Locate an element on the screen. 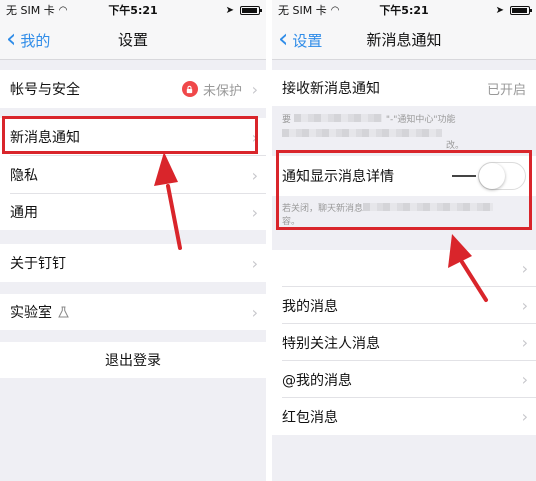 This screenshot has height=481, width=536. hint-mid: "-"通知中心"功能 is located at coordinates (420, 120).